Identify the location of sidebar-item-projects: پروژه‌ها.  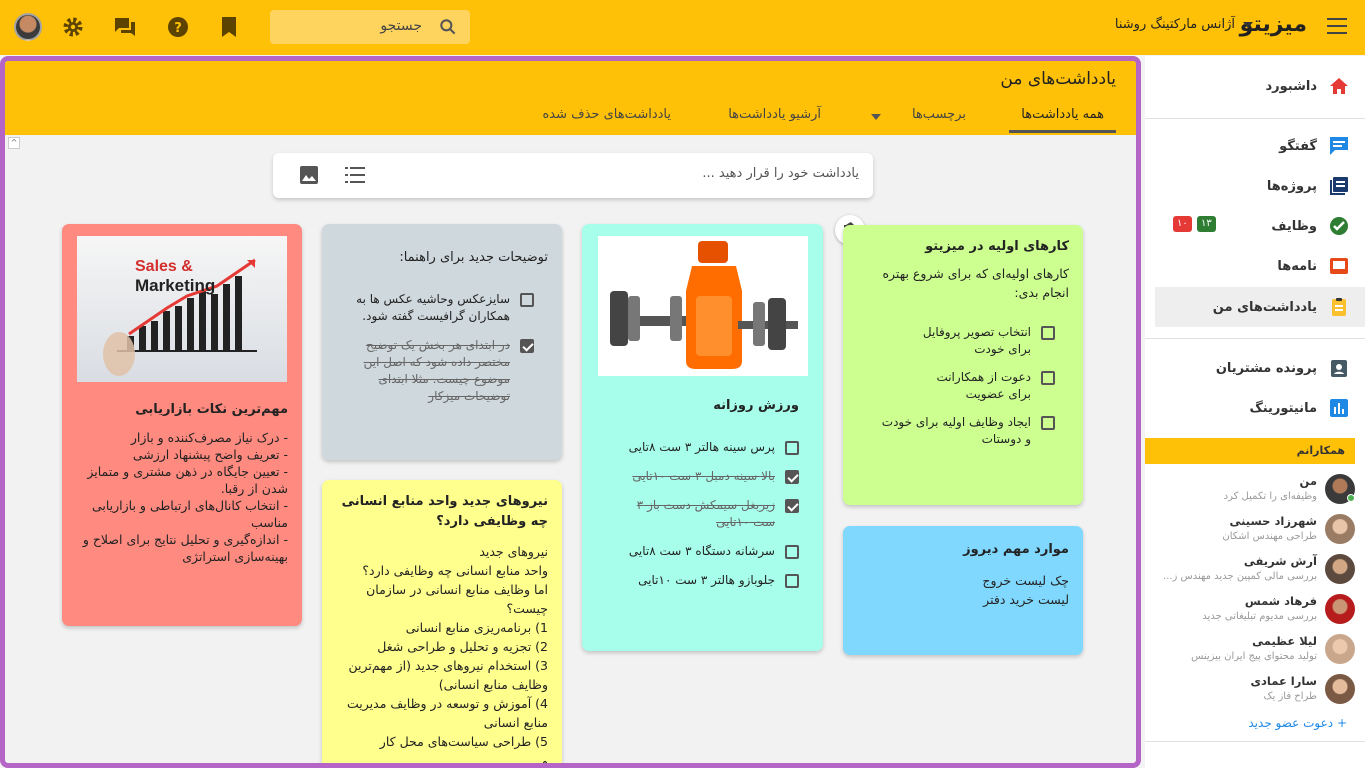
(1260, 186).